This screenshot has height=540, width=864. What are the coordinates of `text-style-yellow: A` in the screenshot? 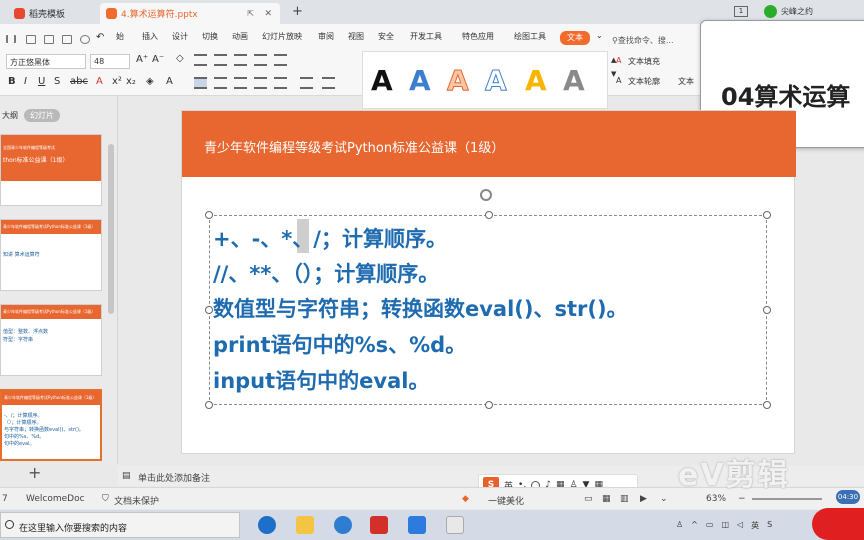 It's located at (536, 80).